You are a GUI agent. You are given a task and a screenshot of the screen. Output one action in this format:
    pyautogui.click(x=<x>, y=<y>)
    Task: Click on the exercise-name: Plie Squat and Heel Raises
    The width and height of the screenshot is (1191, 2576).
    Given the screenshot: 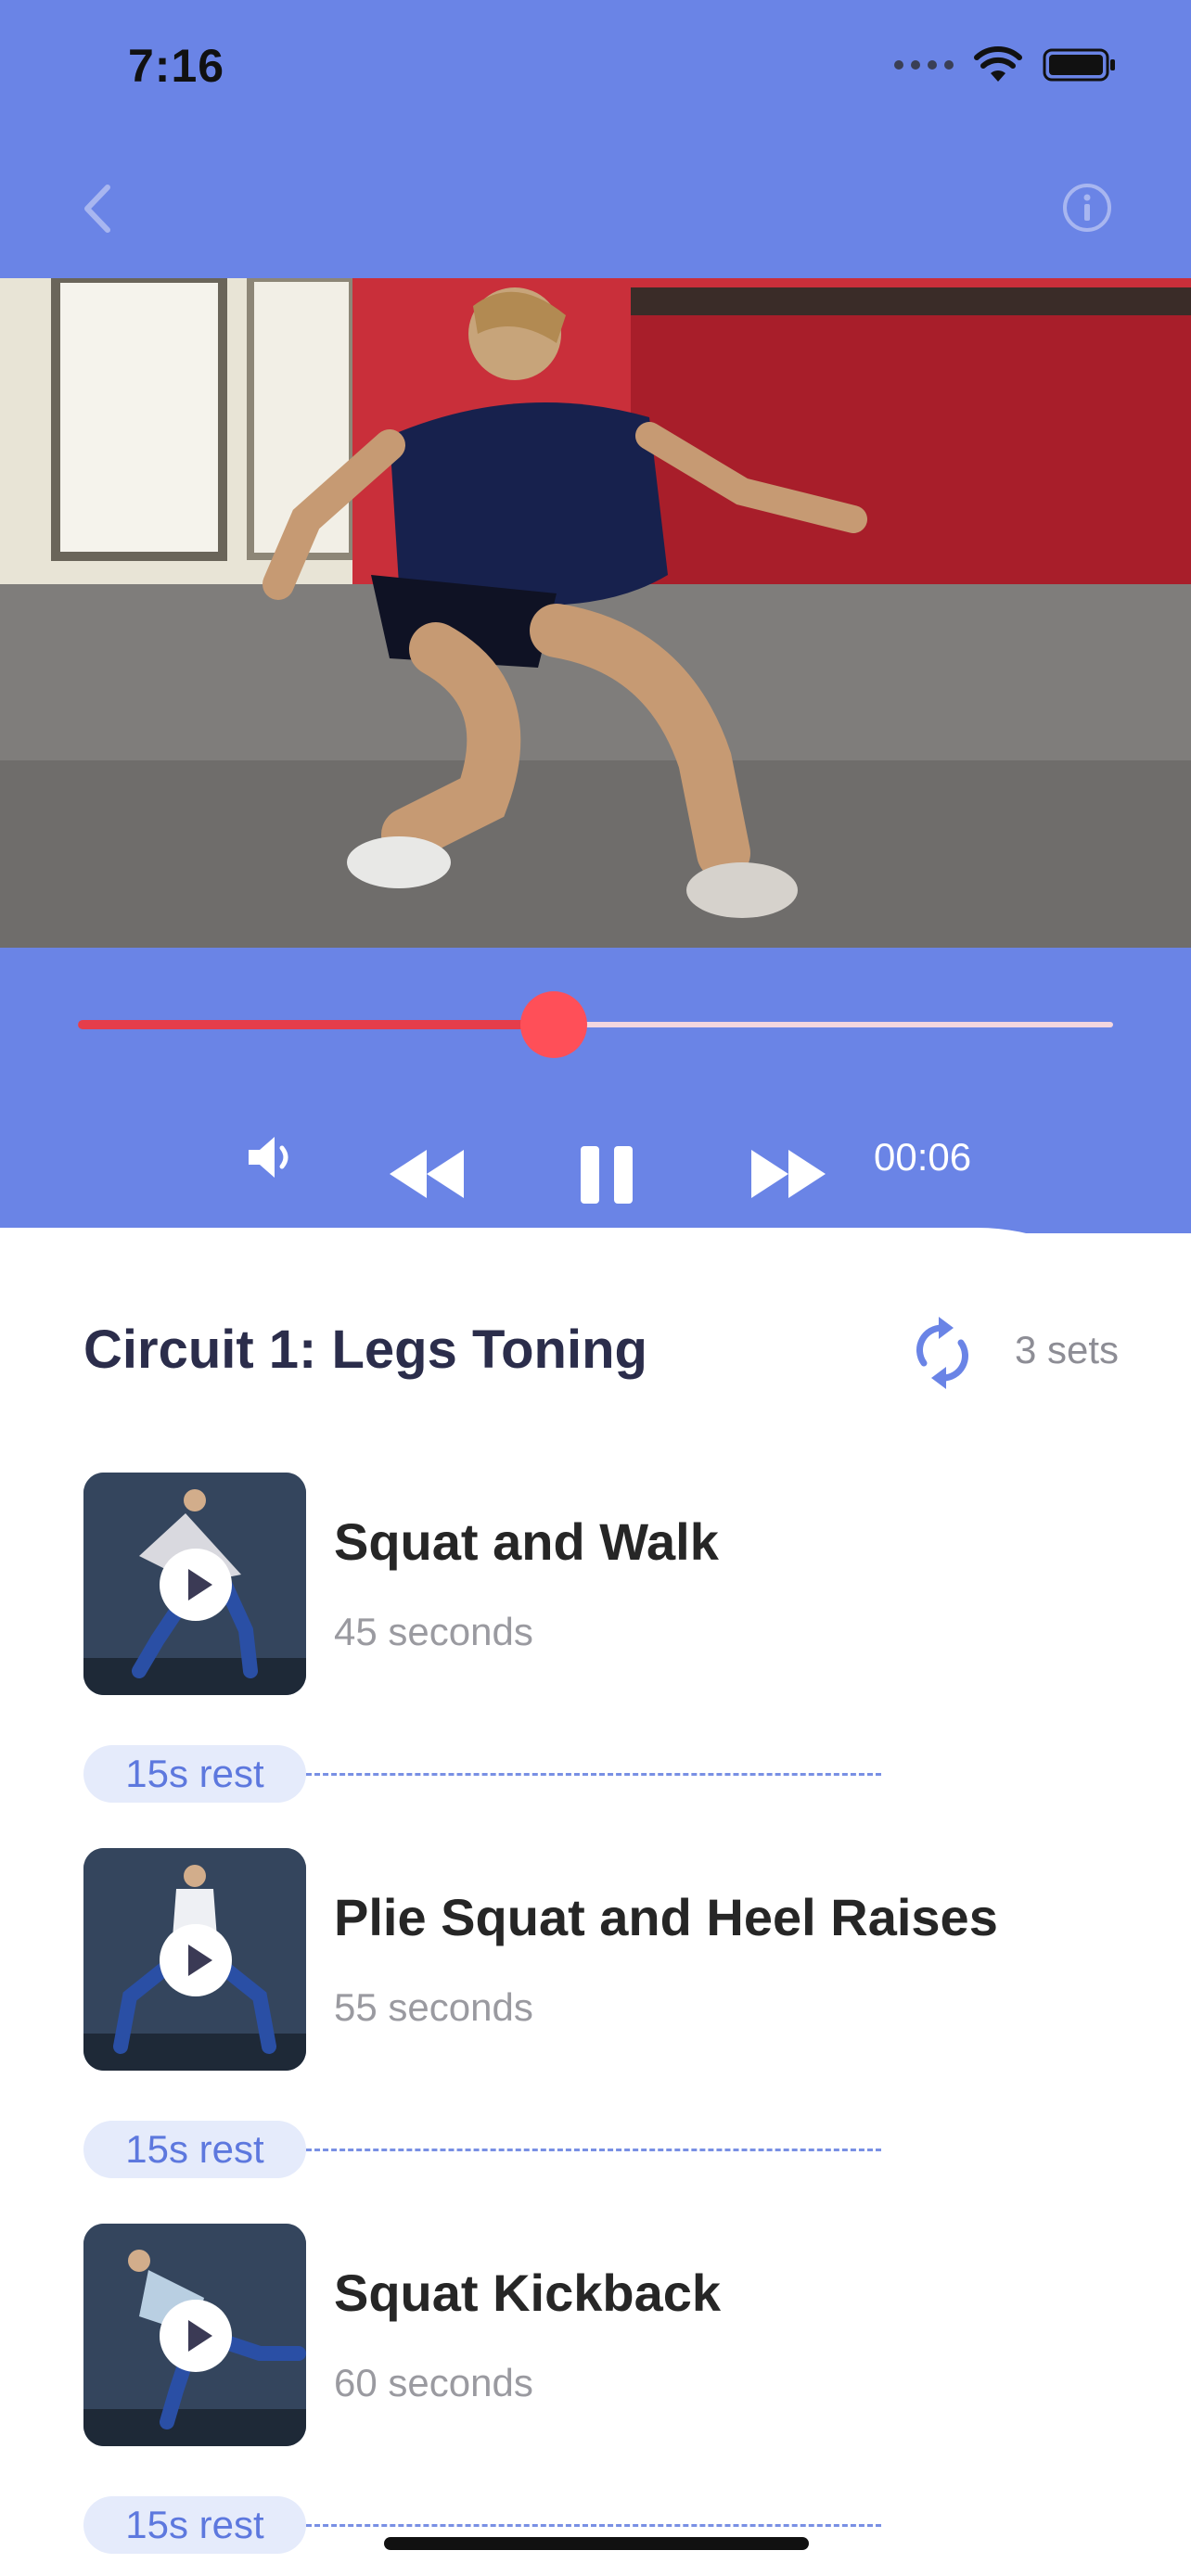 What is the action you would take?
    pyautogui.click(x=666, y=1917)
    